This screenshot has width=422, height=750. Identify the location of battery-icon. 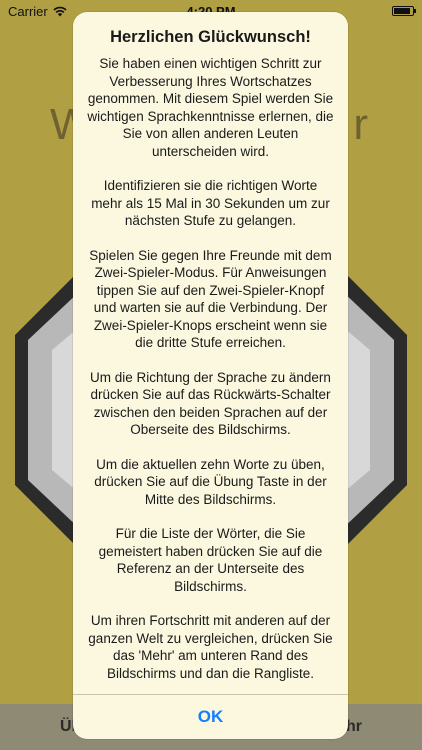
(404, 11).